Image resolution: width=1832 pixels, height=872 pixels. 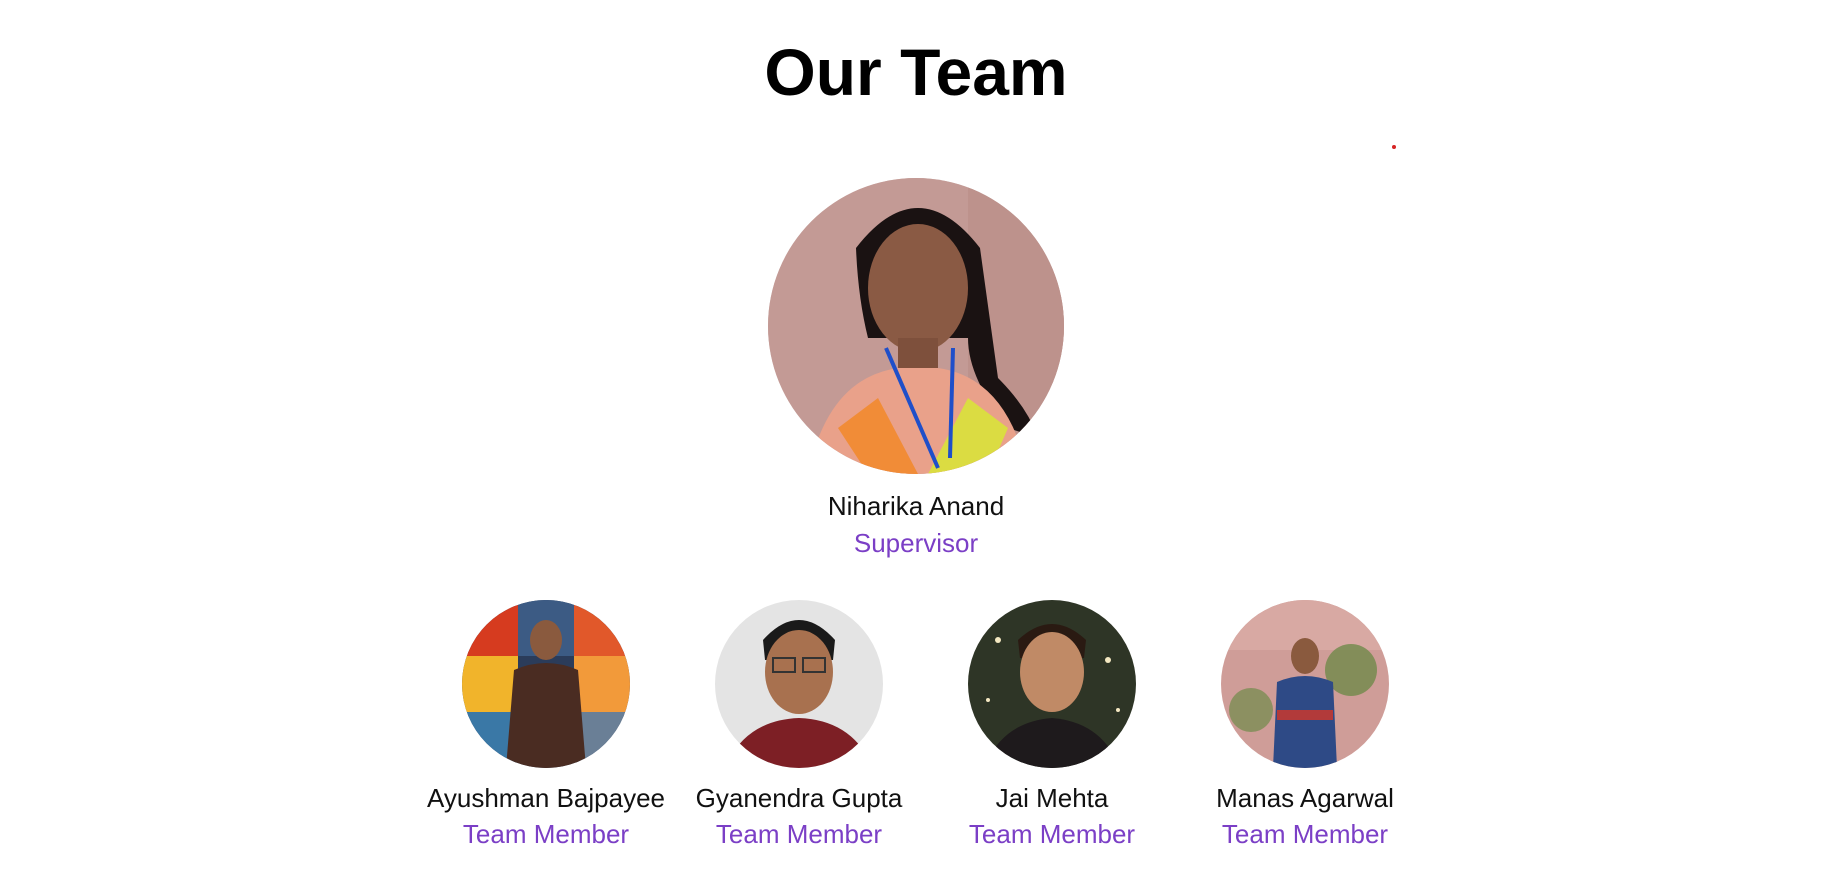 I want to click on member-name: Ayushman Bajpayee, so click(x=545, y=798).